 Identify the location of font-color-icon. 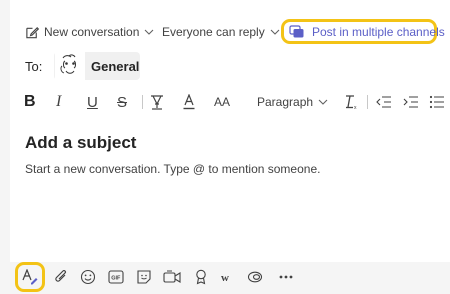
(190, 102).